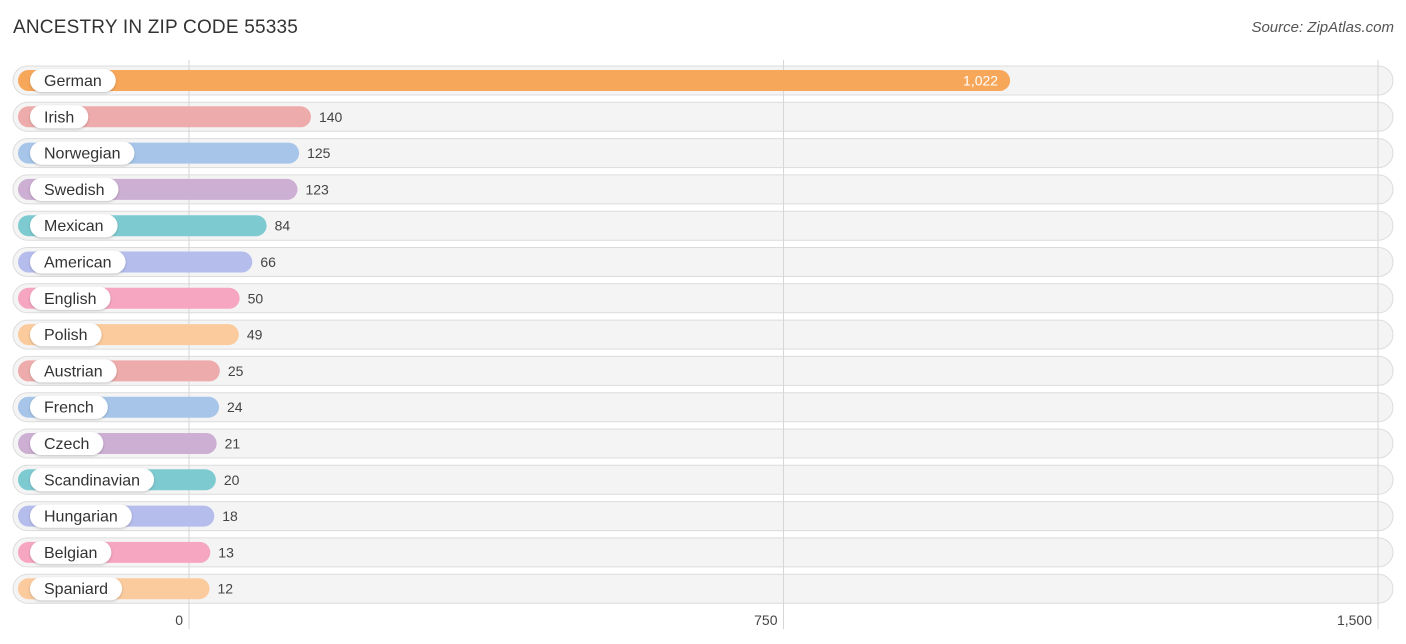 This screenshot has height=644, width=1406. What do you see at coordinates (1354, 620) in the screenshot?
I see `tick-label: 1,500` at bounding box center [1354, 620].